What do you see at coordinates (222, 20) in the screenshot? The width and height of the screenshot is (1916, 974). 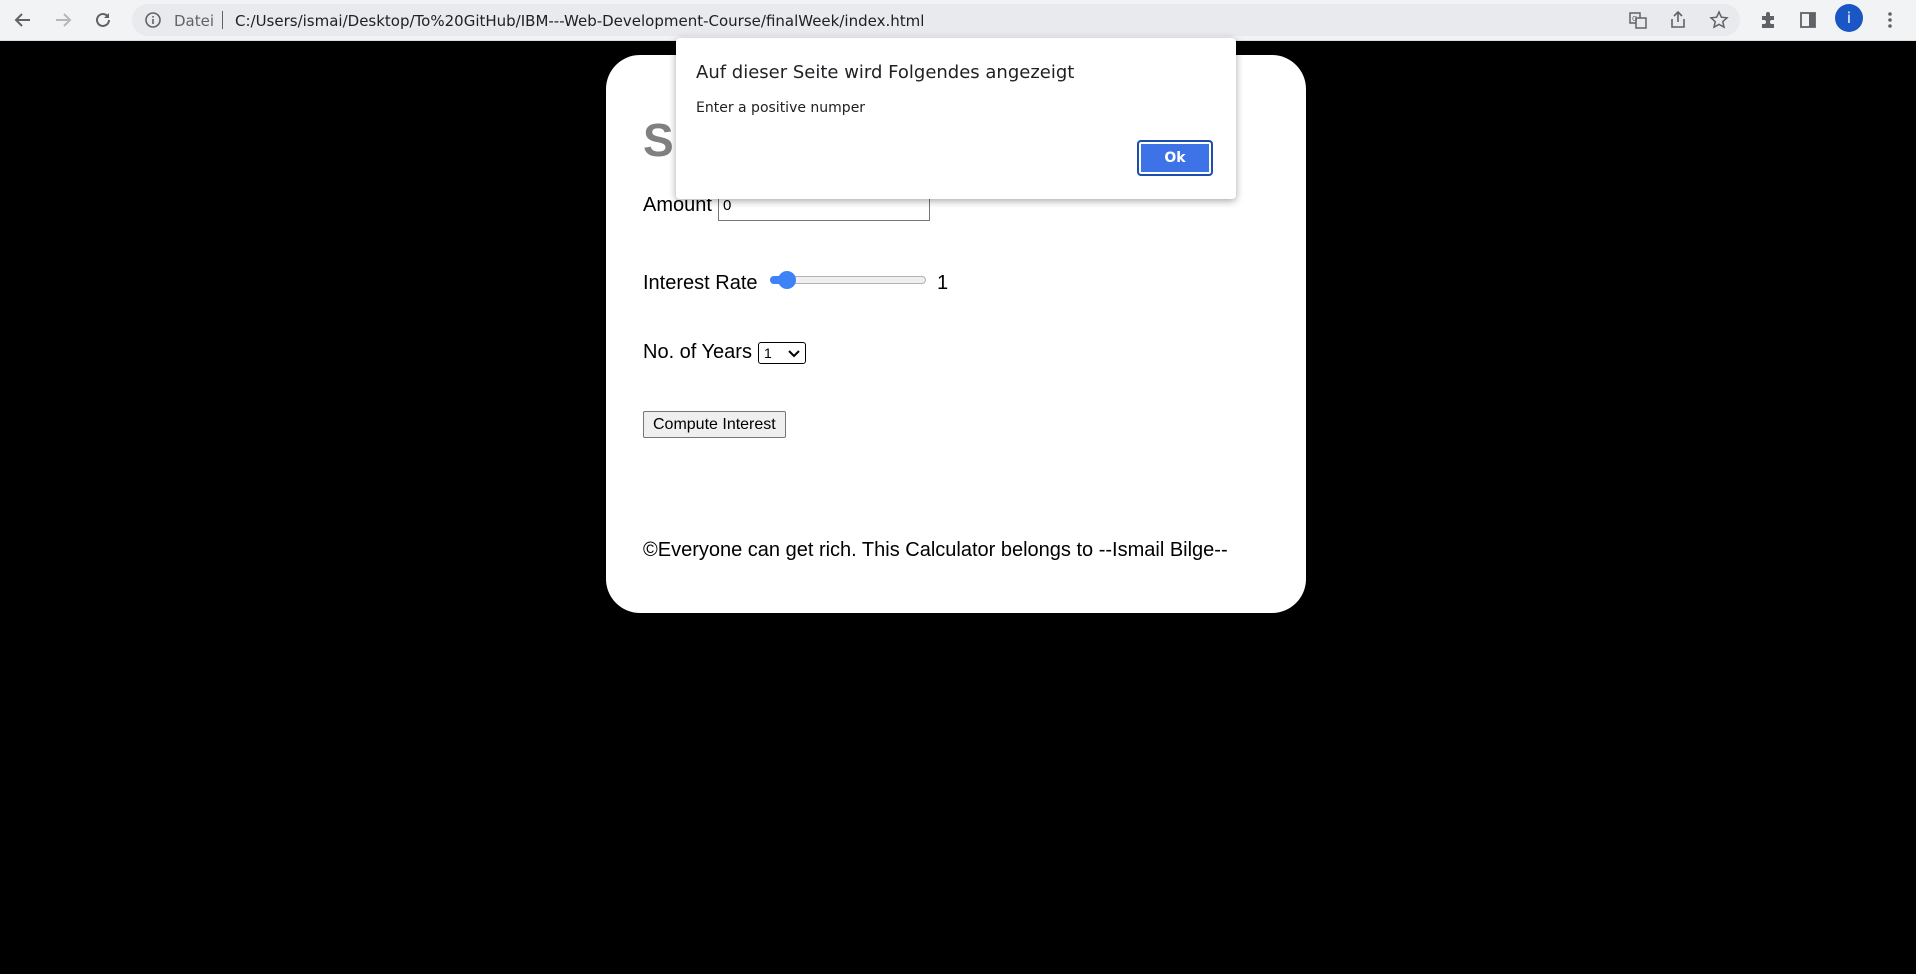 I see `omnibox-divider` at bounding box center [222, 20].